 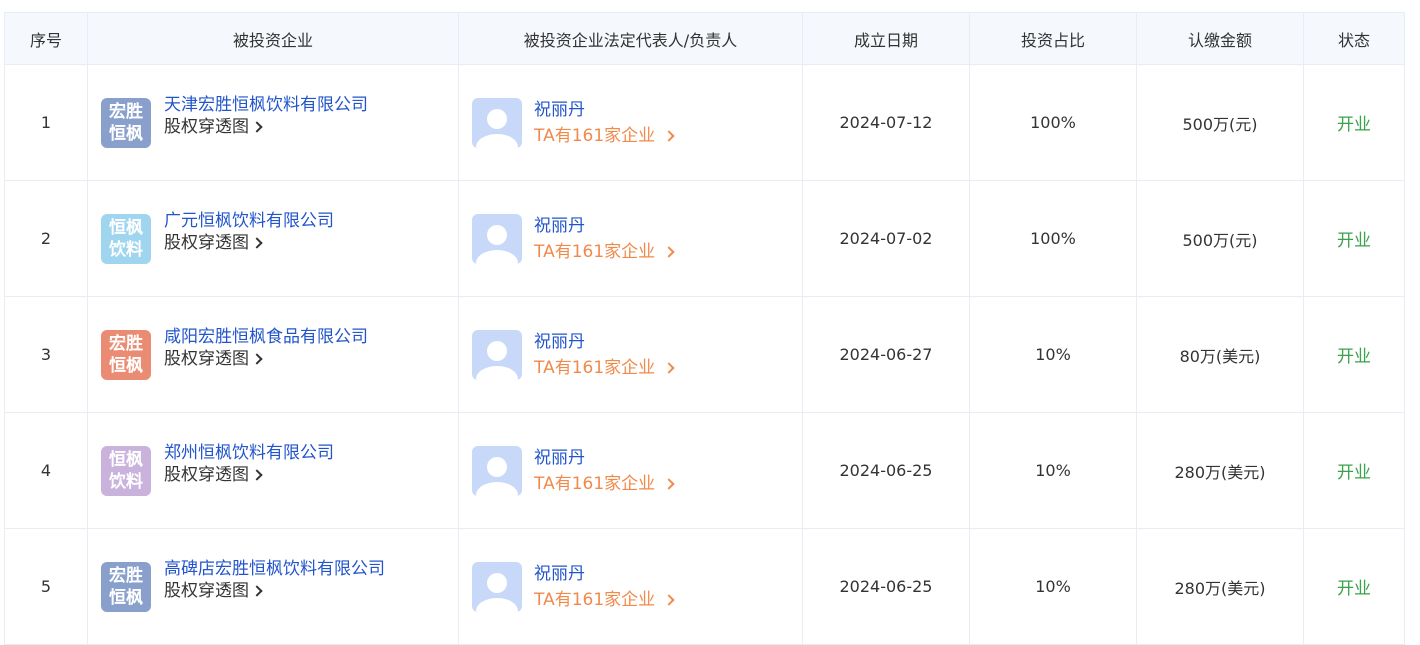 I want to click on subscribed-amount: 80万(美元), so click(x=1220, y=354).